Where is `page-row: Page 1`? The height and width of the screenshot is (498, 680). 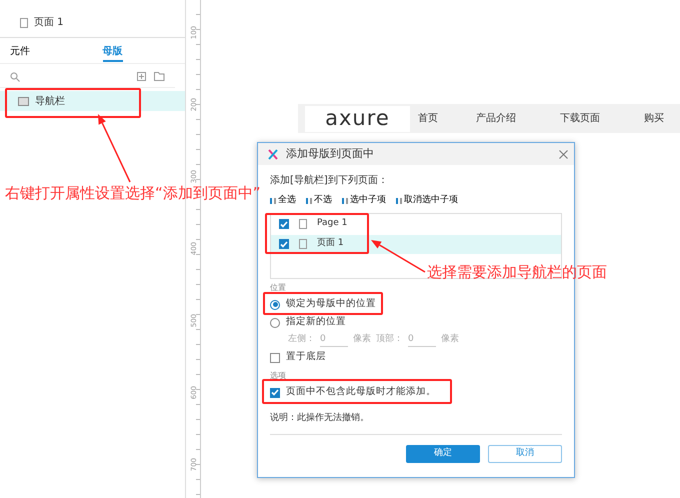
page-row: Page 1 is located at coordinates (416, 224).